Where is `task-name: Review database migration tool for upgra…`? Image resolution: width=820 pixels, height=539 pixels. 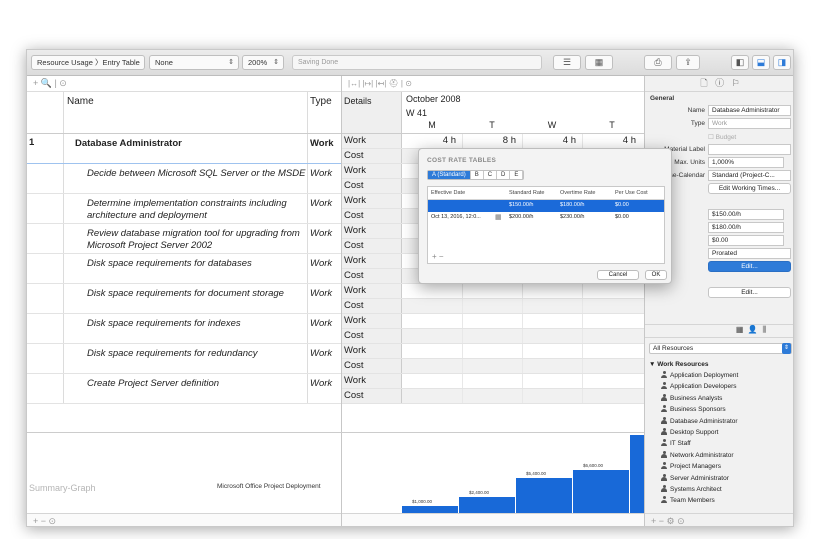 task-name: Review database migration tool for upgra… is located at coordinates (197, 240).